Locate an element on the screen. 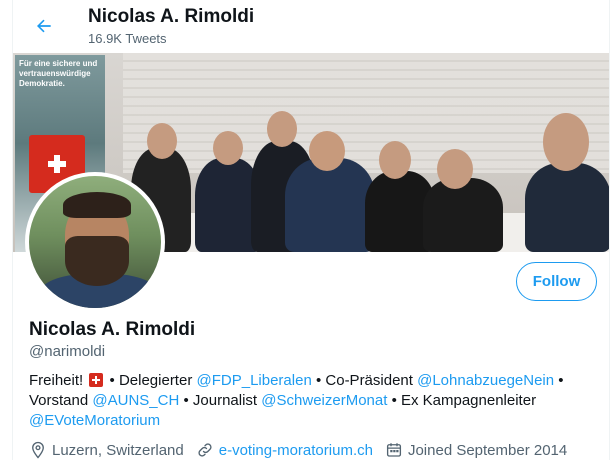 This screenshot has width=614, height=460. avatar-hair is located at coordinates (97, 205).